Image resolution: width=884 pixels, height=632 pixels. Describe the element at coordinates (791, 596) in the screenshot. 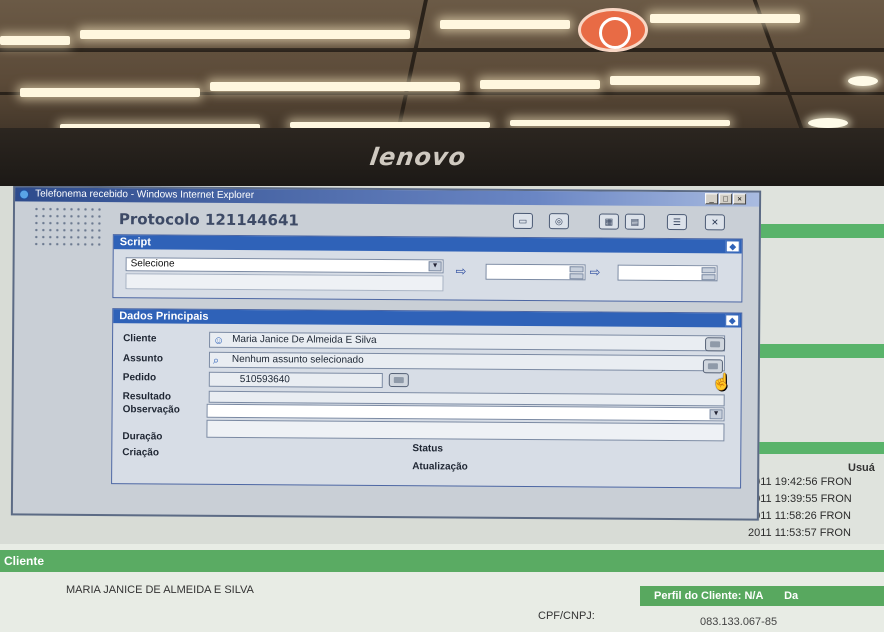

I see `perfil-extra: Da` at that location.